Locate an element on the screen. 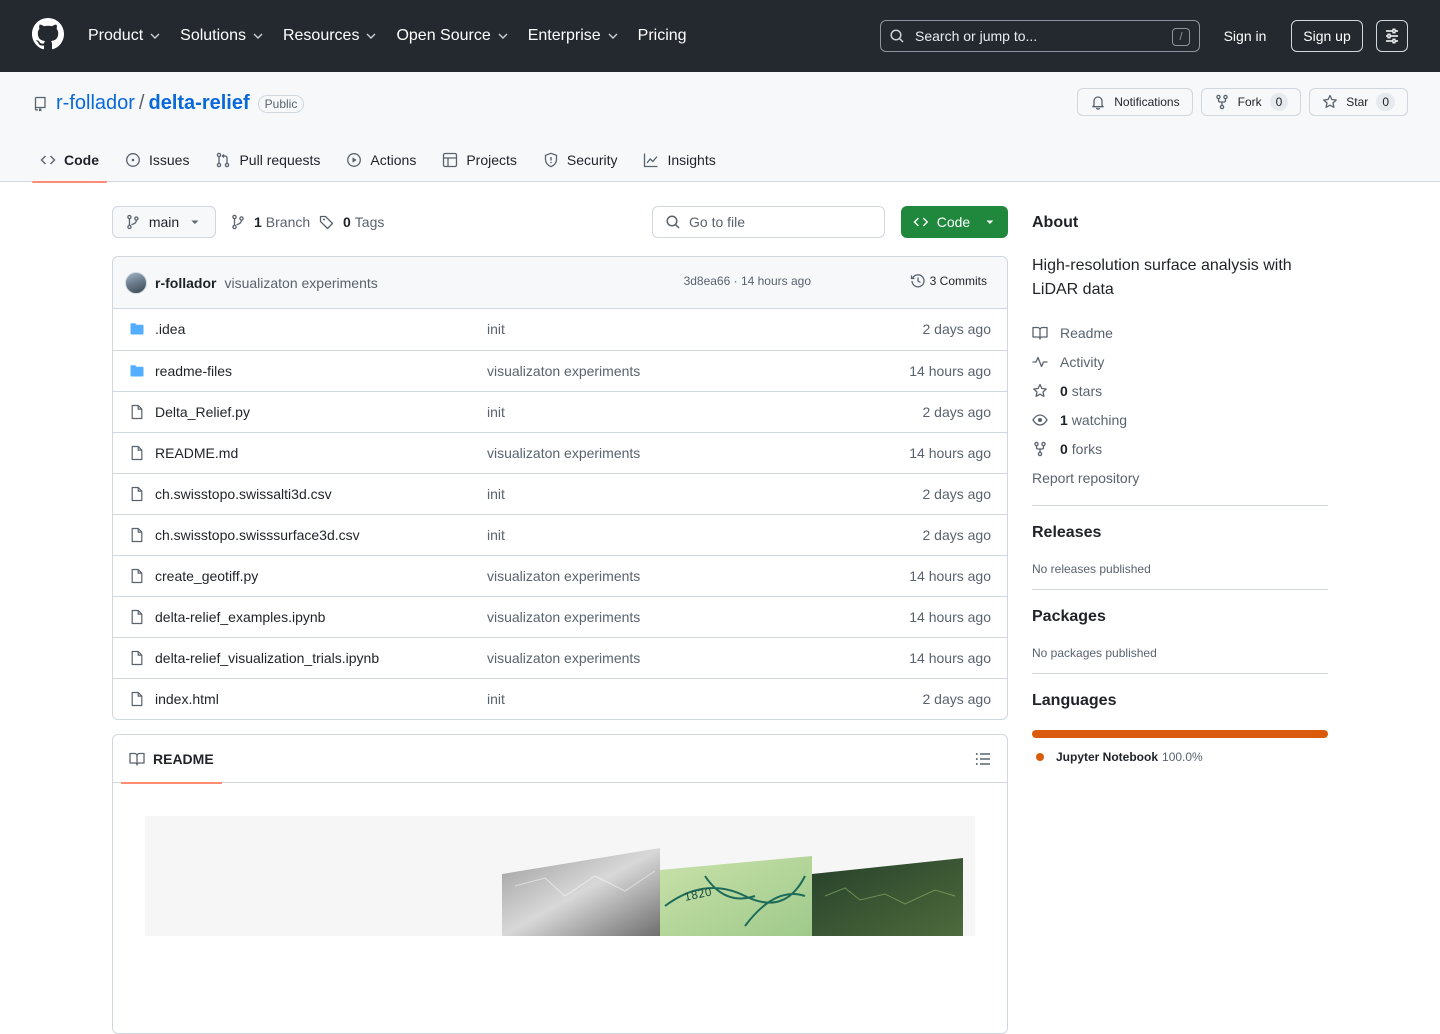  repo-actions: Notifications Fork 0 Star 0 is located at coordinates (1238, 102).